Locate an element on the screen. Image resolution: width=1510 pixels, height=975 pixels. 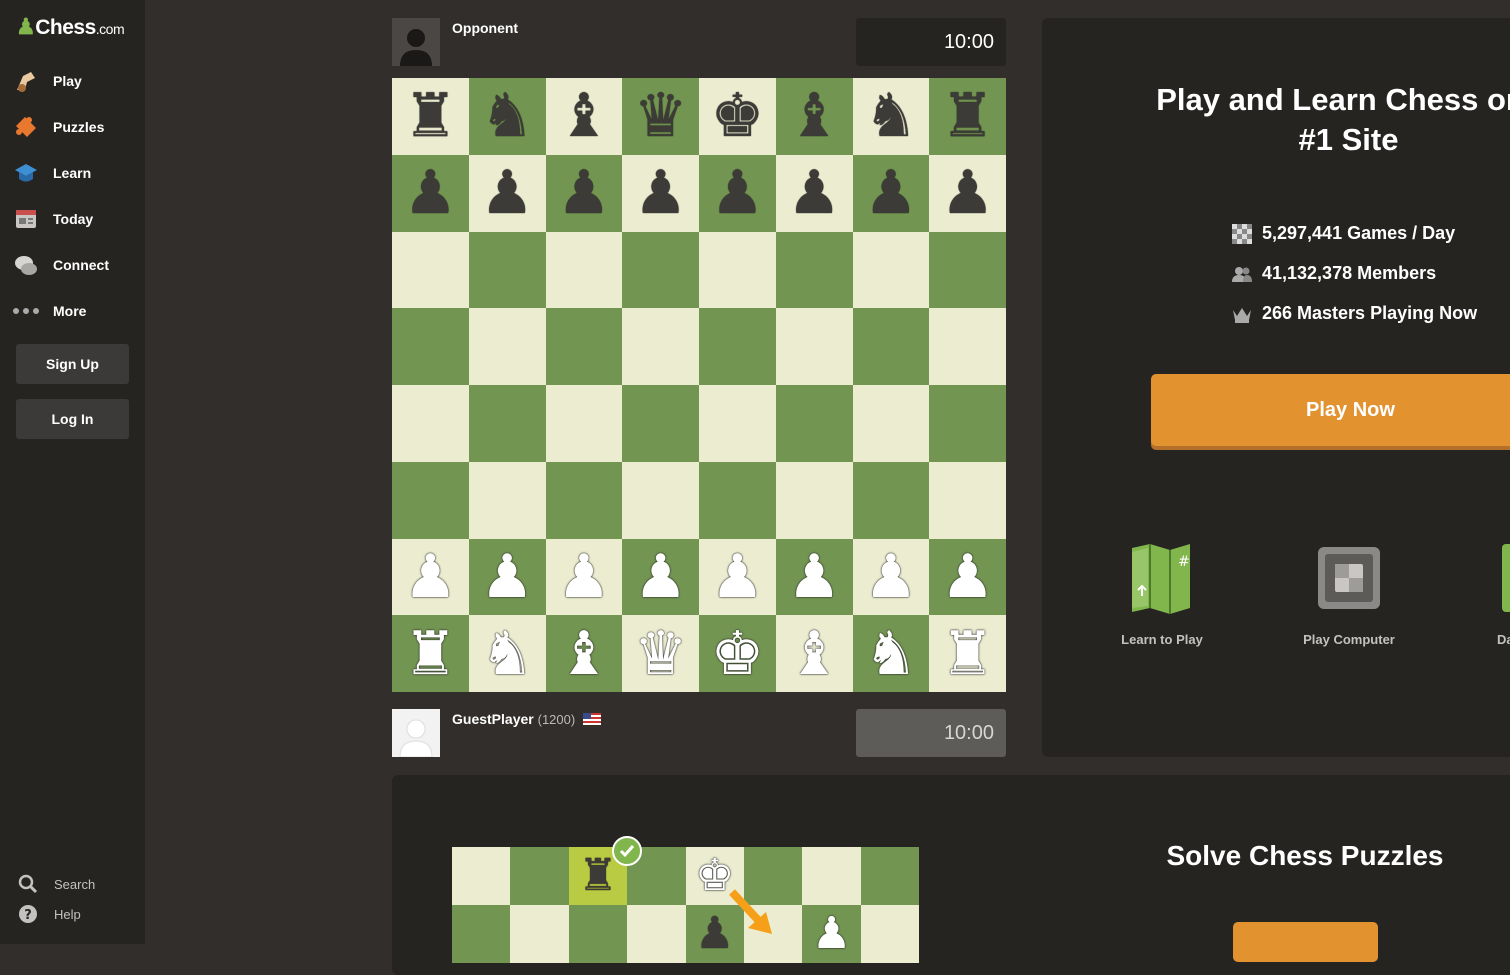
square-e4 is located at coordinates (737, 423).